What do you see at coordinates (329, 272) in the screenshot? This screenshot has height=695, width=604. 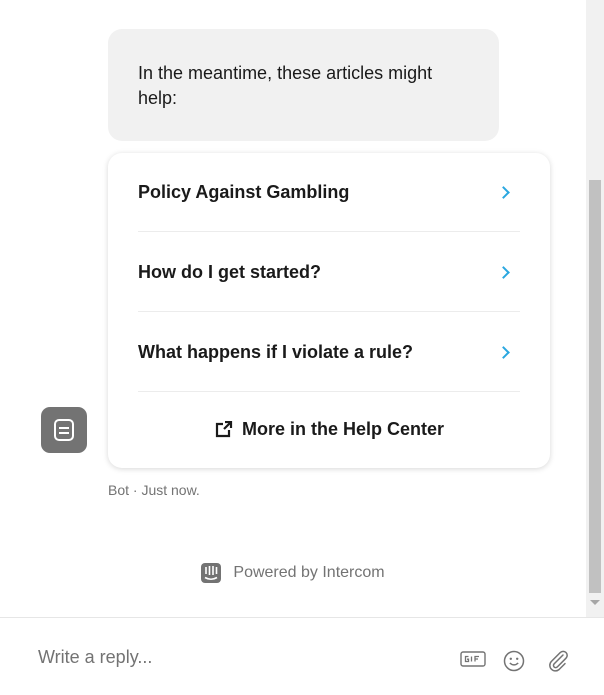 I see `article-link: How do I get started?` at bounding box center [329, 272].